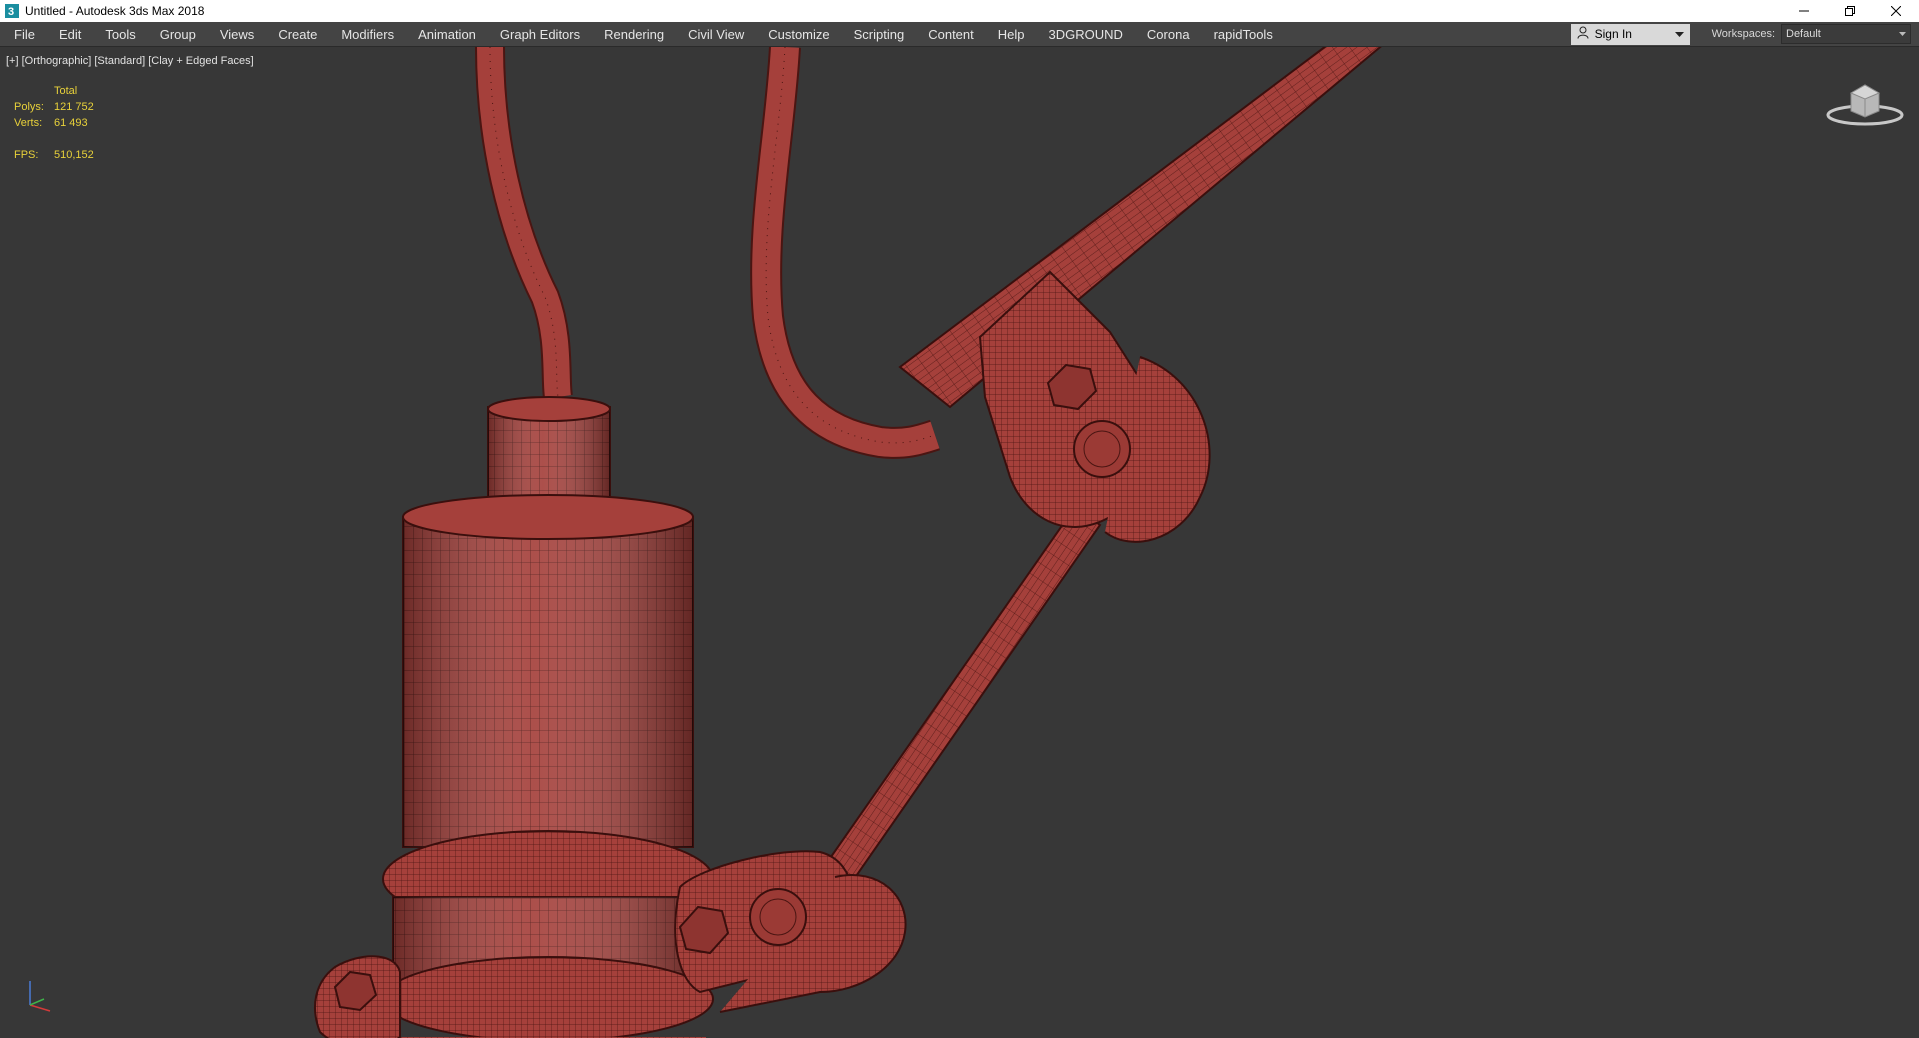 The width and height of the screenshot is (1919, 1038). I want to click on menu-file: File, so click(23, 34).